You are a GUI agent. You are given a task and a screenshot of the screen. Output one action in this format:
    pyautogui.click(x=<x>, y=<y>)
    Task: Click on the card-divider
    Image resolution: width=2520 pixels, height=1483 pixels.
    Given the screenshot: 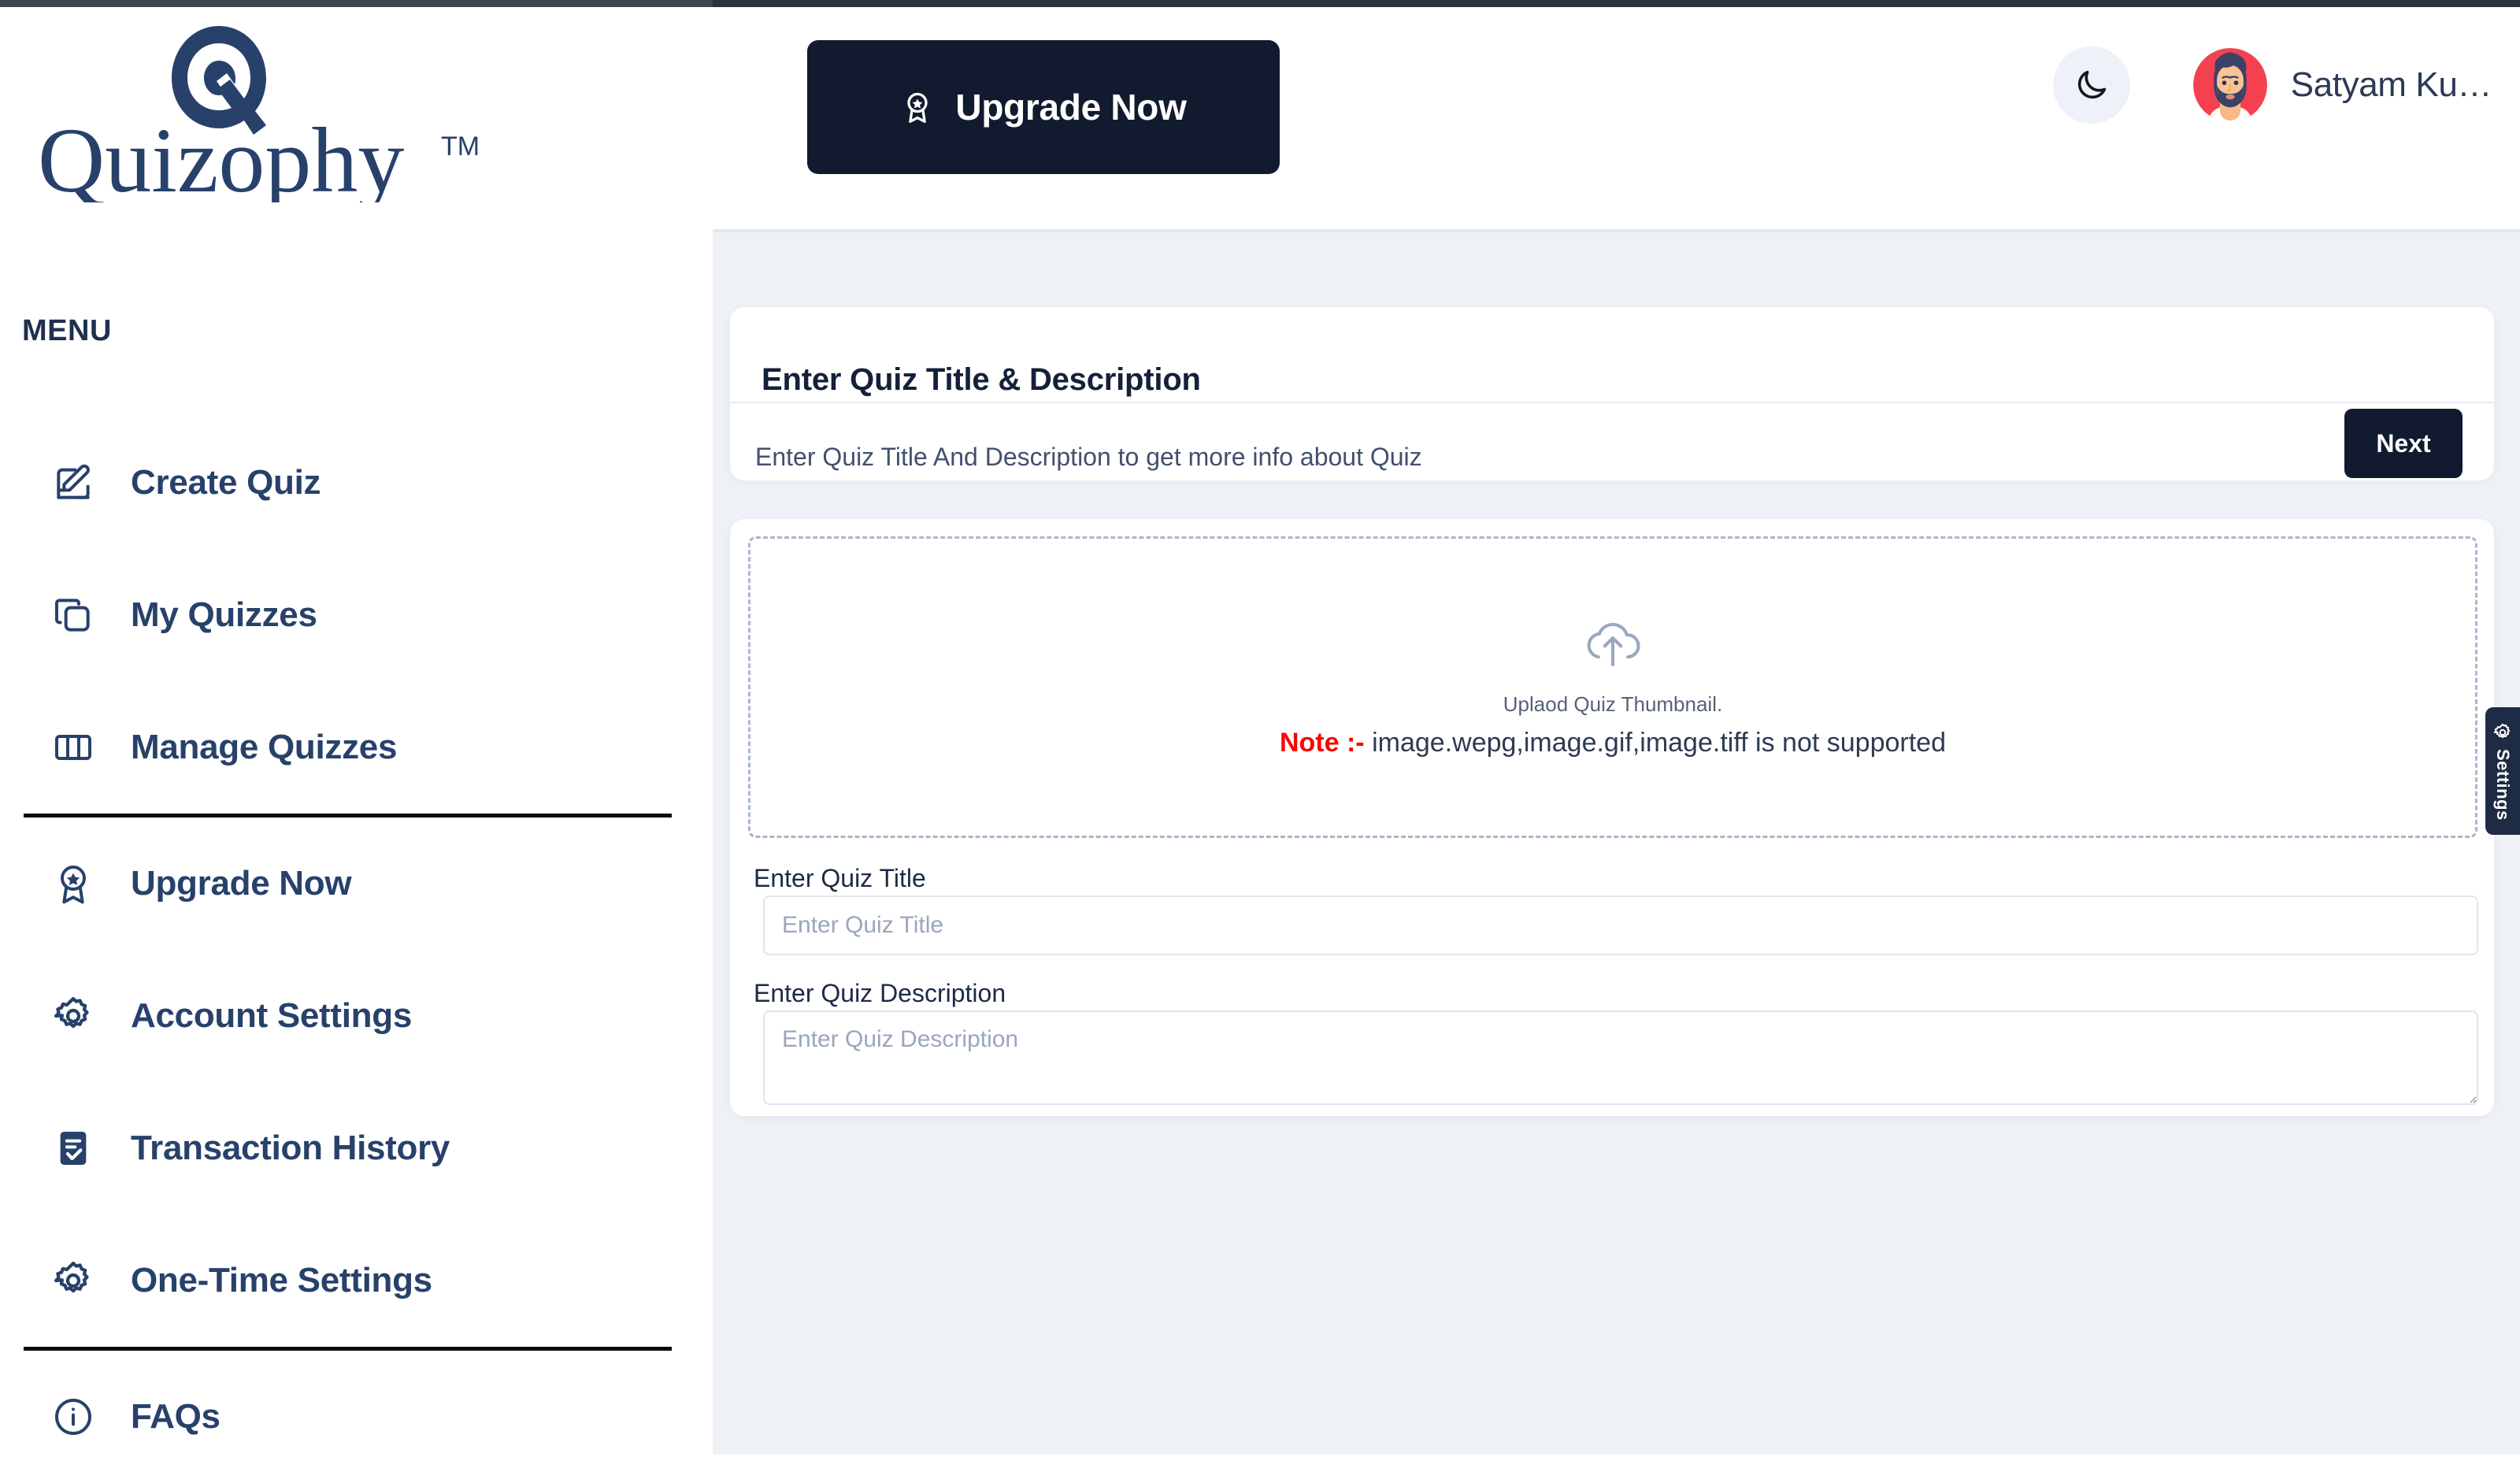 What is the action you would take?
    pyautogui.click(x=1612, y=402)
    